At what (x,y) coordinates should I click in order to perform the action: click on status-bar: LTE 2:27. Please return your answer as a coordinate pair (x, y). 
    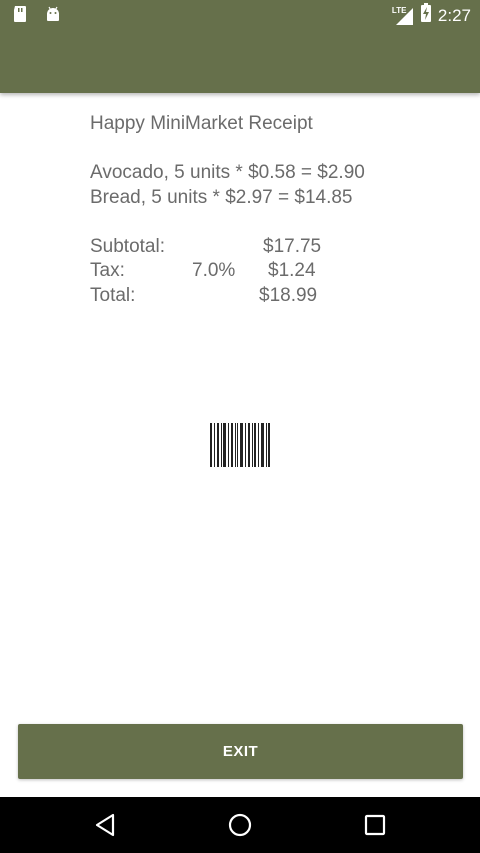
    Looking at the image, I should click on (240, 14).